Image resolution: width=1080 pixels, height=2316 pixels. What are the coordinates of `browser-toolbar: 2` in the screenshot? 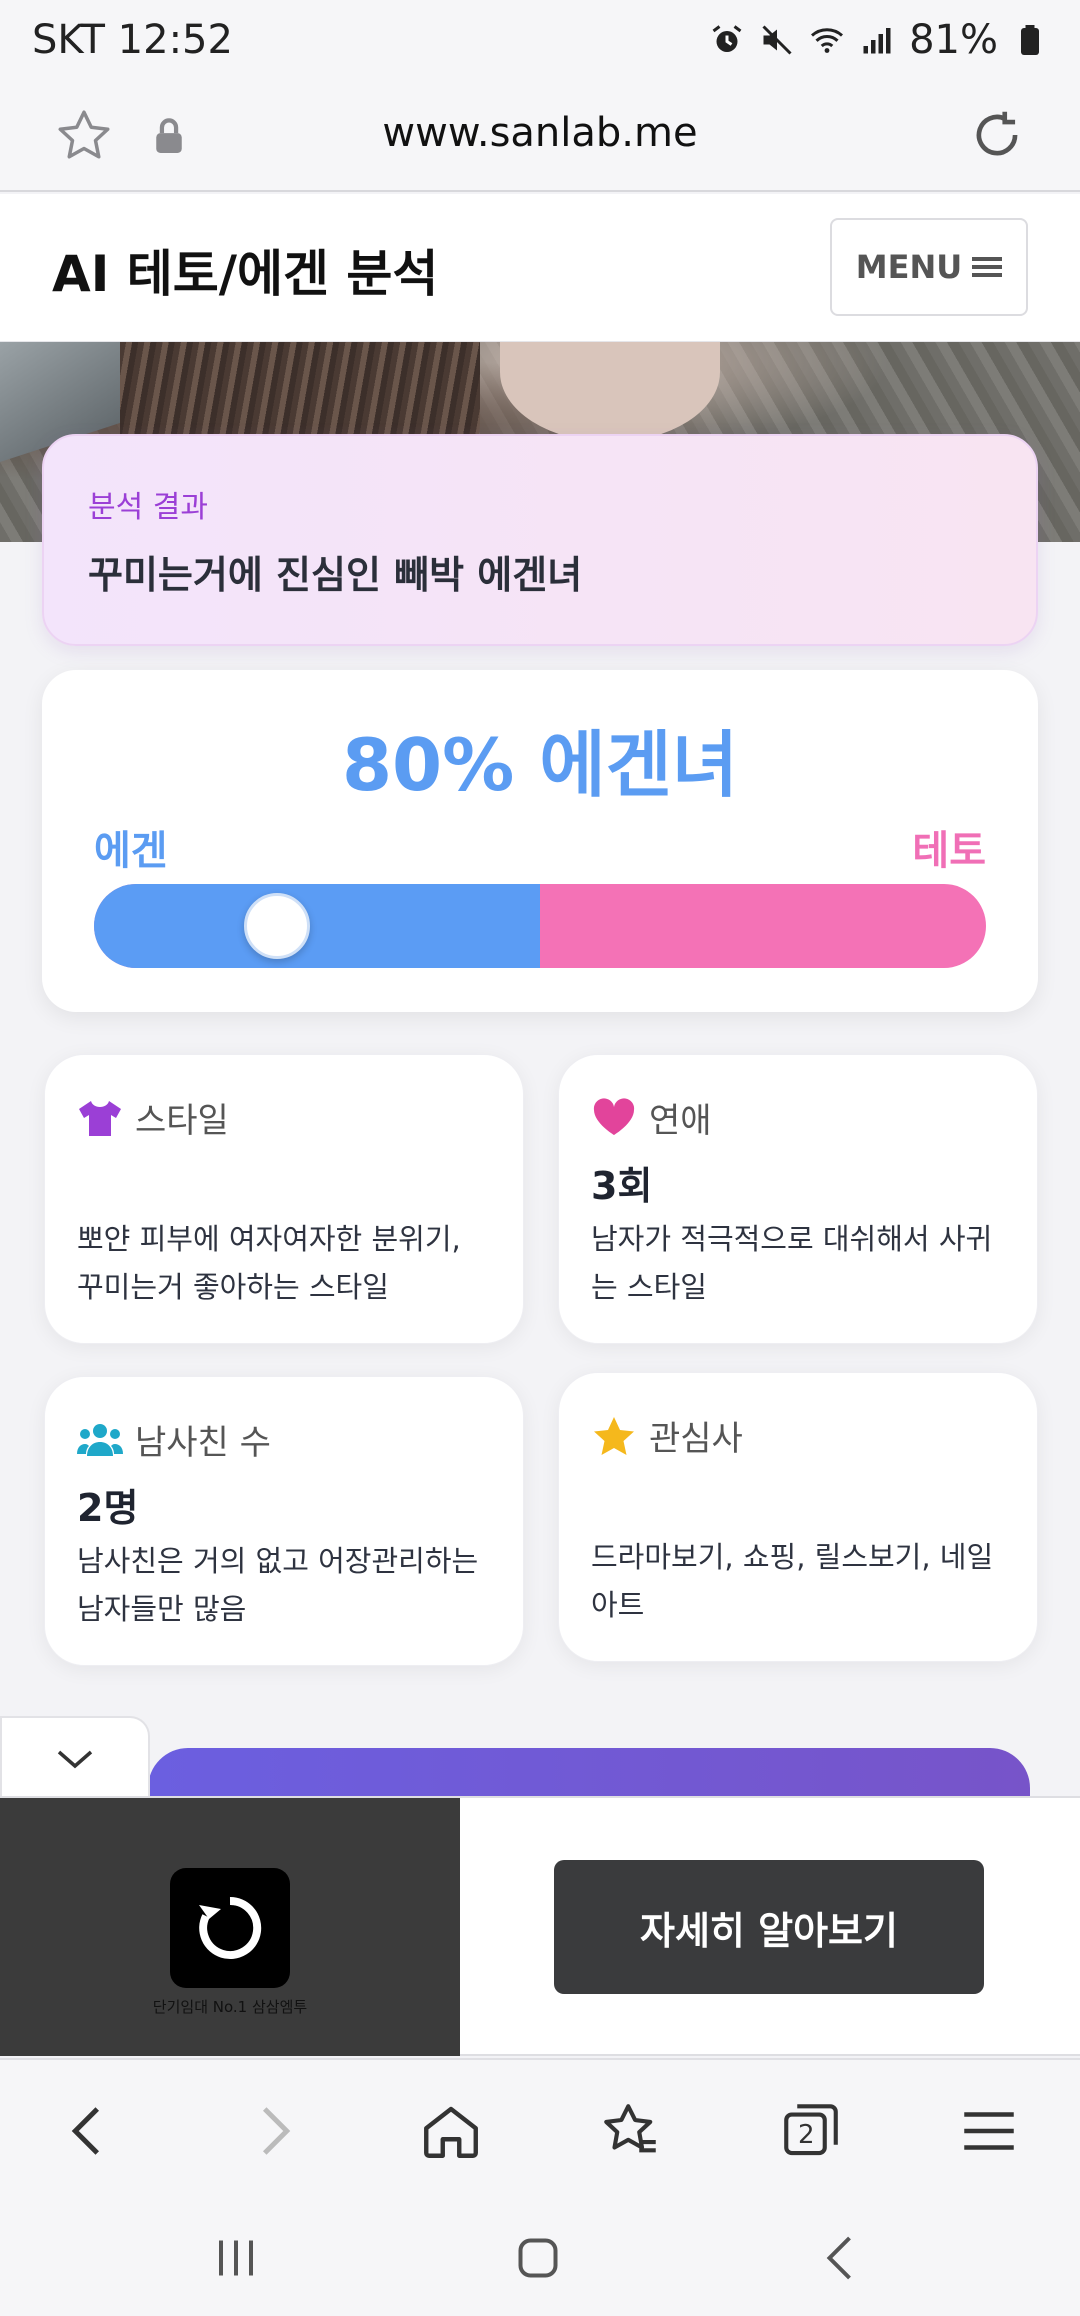 It's located at (540, 2128).